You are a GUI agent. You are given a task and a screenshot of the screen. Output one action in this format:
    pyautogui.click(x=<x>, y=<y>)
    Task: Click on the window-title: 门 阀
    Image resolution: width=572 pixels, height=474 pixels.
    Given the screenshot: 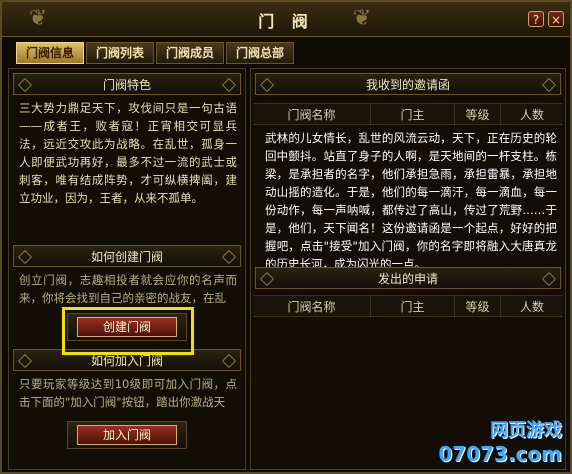 What is the action you would take?
    pyautogui.click(x=286, y=21)
    